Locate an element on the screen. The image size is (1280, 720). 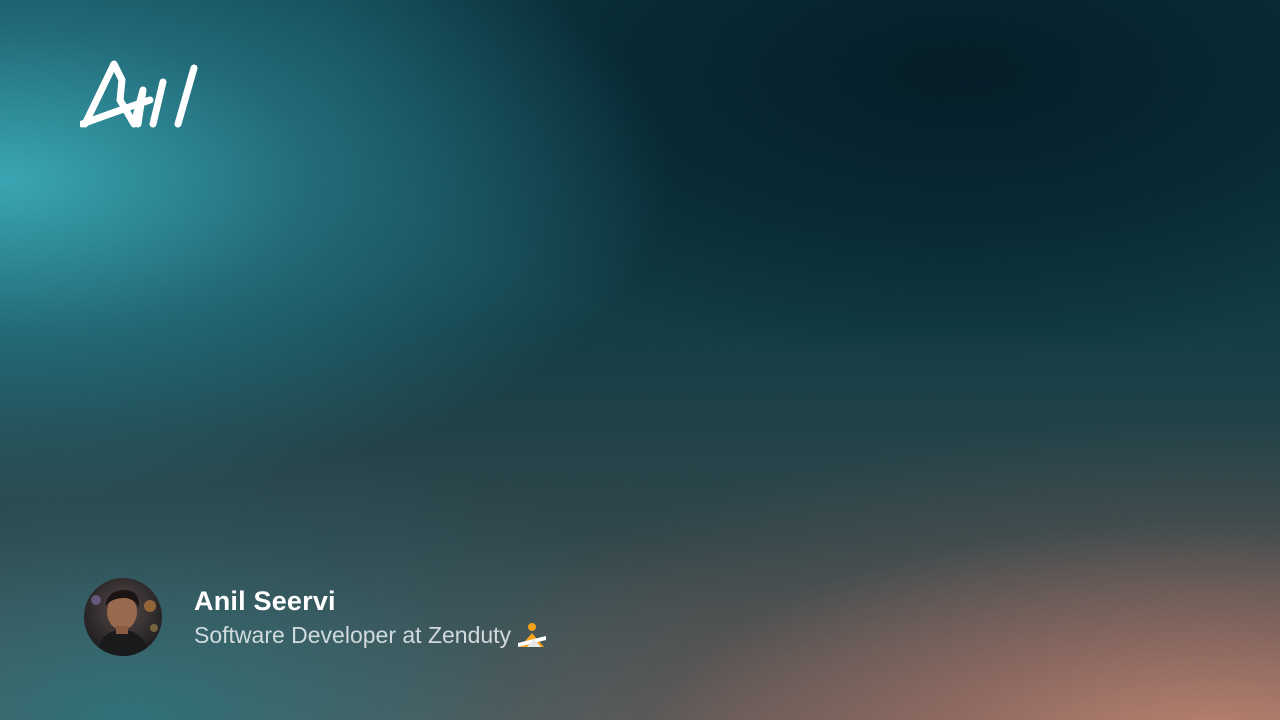
signature-logo-icon is located at coordinates (140, 95).